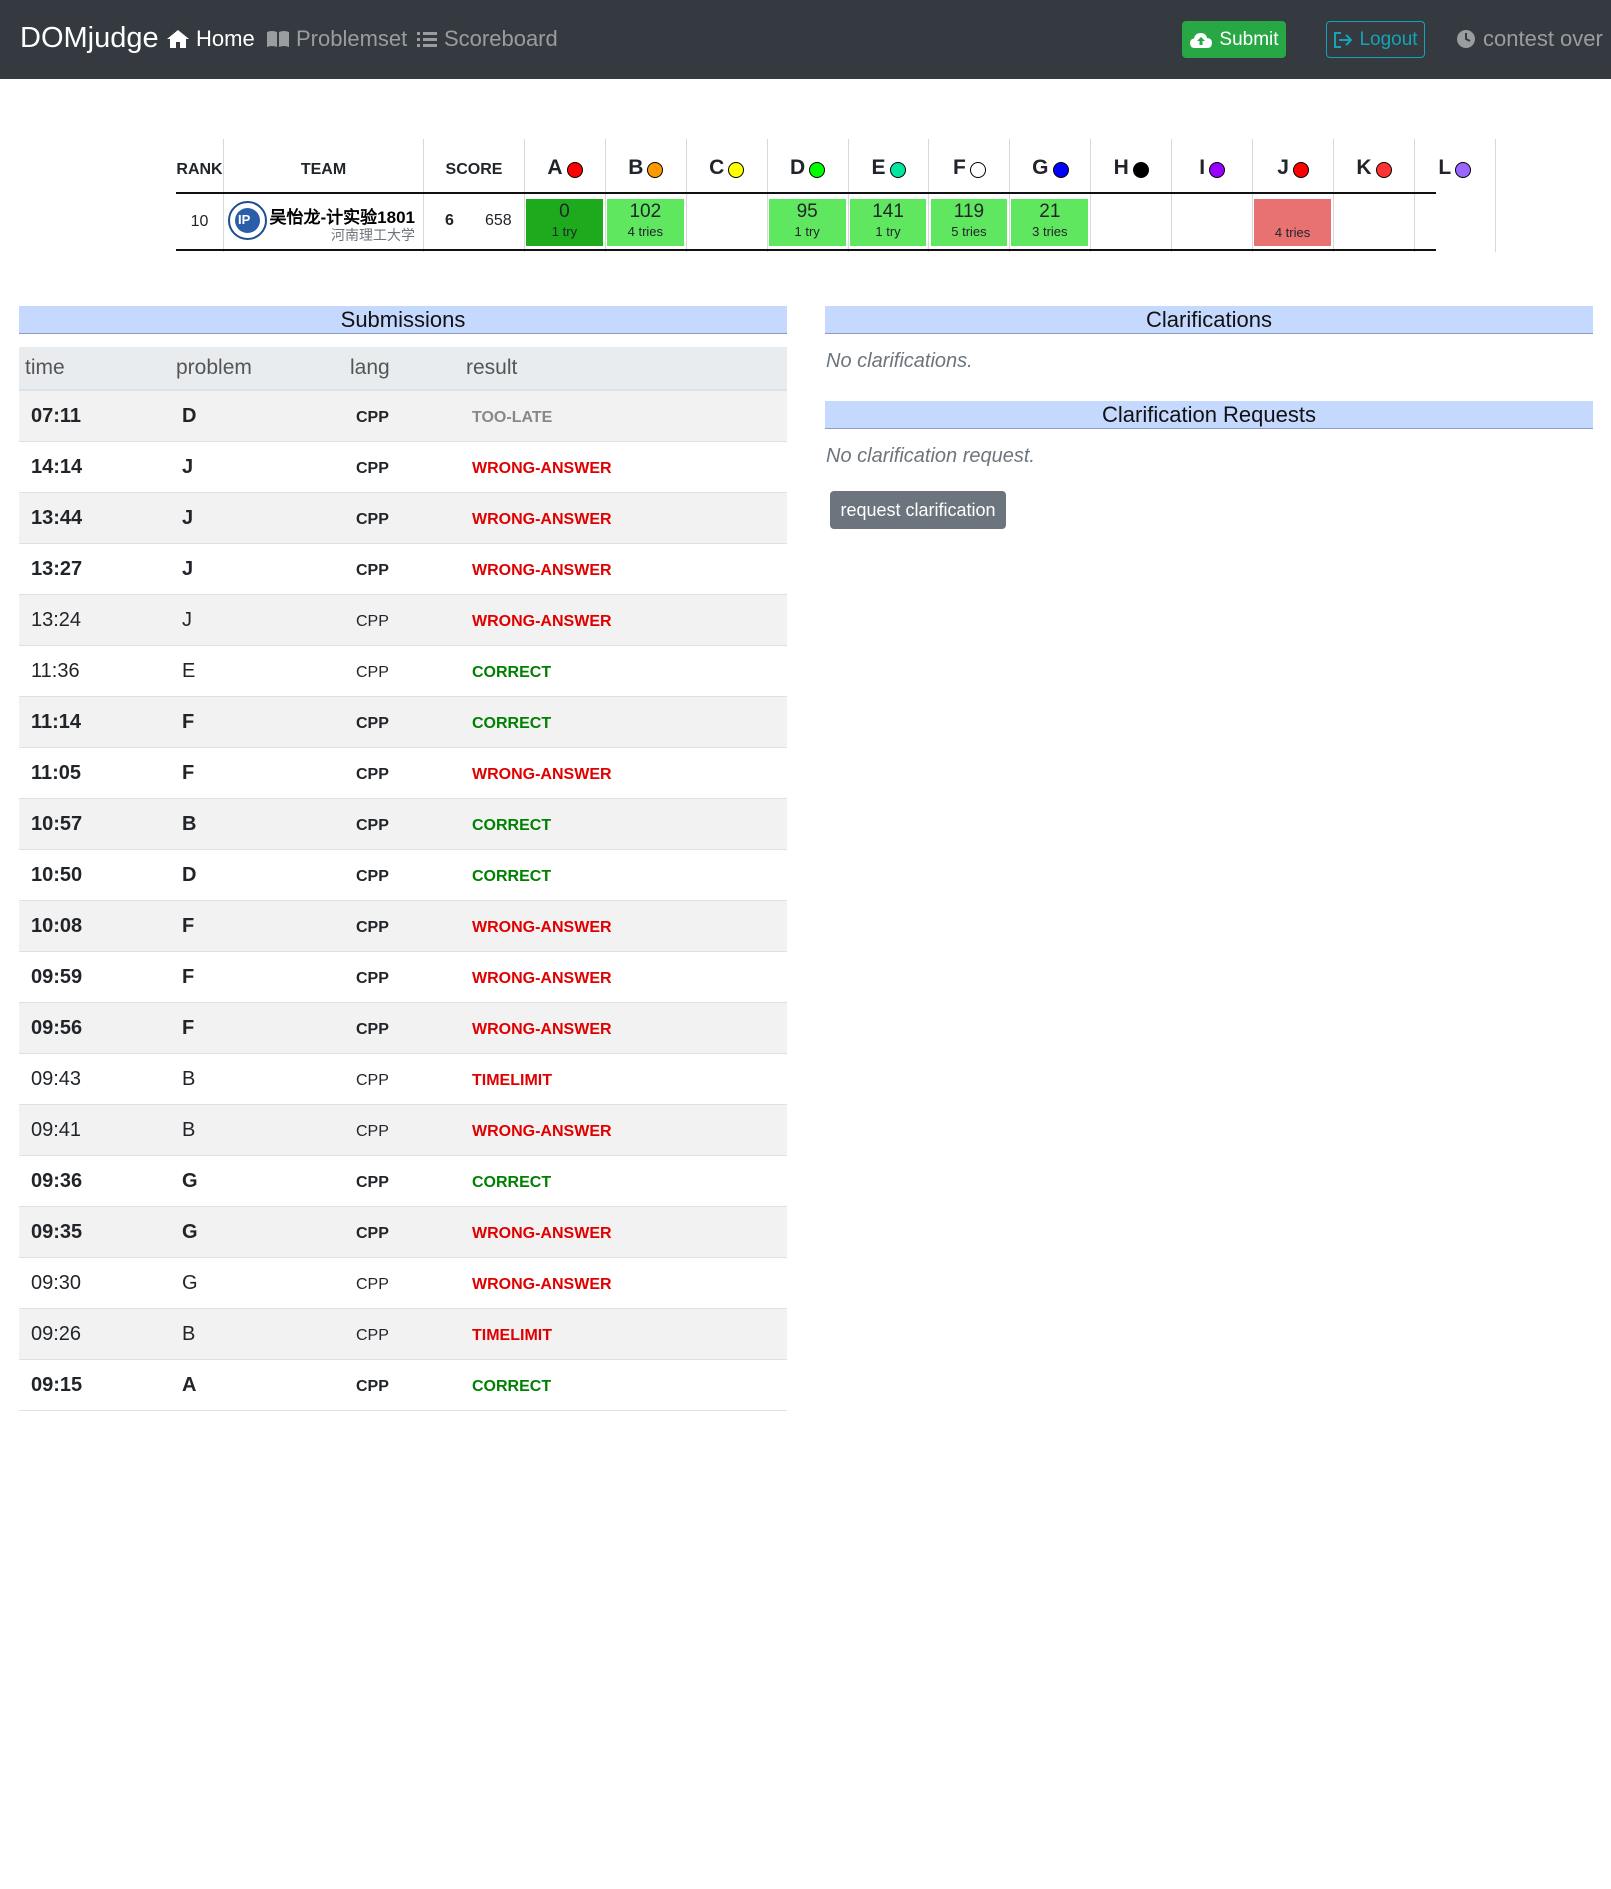  Describe the element at coordinates (1543, 38) in the screenshot. I see `contest-status-label: contest over` at that location.